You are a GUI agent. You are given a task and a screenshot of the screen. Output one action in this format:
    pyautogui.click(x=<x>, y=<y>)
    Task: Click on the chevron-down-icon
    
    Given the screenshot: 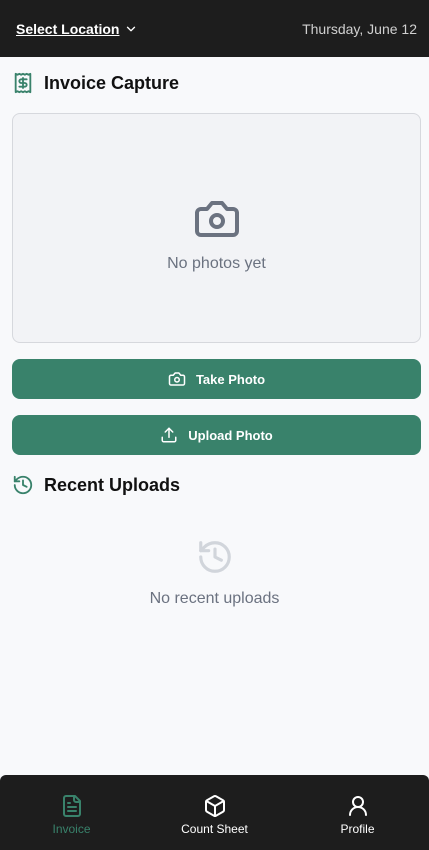 What is the action you would take?
    pyautogui.click(x=131, y=28)
    